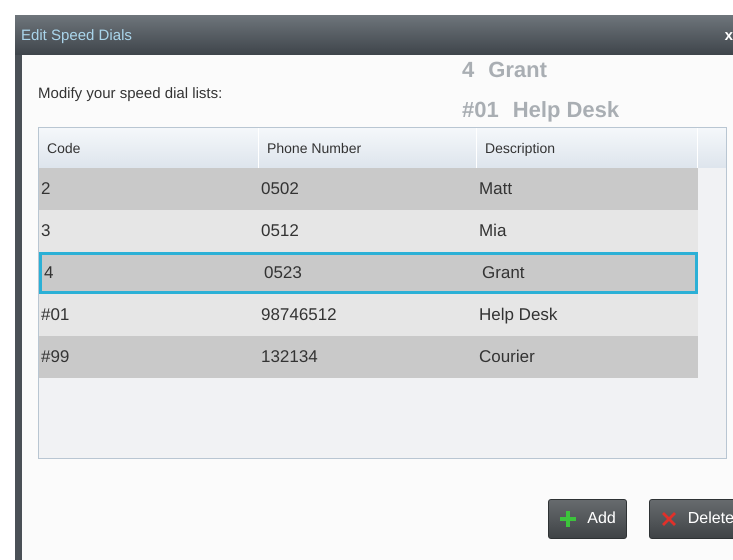 The image size is (733, 560). What do you see at coordinates (368, 189) in the screenshot?
I see `table-row: 2 0502 Matt` at bounding box center [368, 189].